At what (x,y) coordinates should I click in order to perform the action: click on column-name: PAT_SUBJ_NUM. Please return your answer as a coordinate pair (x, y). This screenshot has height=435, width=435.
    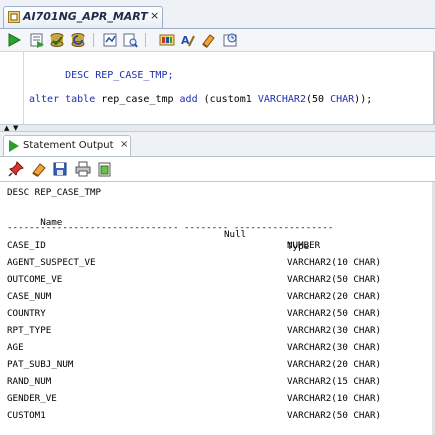
    Looking at the image, I should click on (40, 364).